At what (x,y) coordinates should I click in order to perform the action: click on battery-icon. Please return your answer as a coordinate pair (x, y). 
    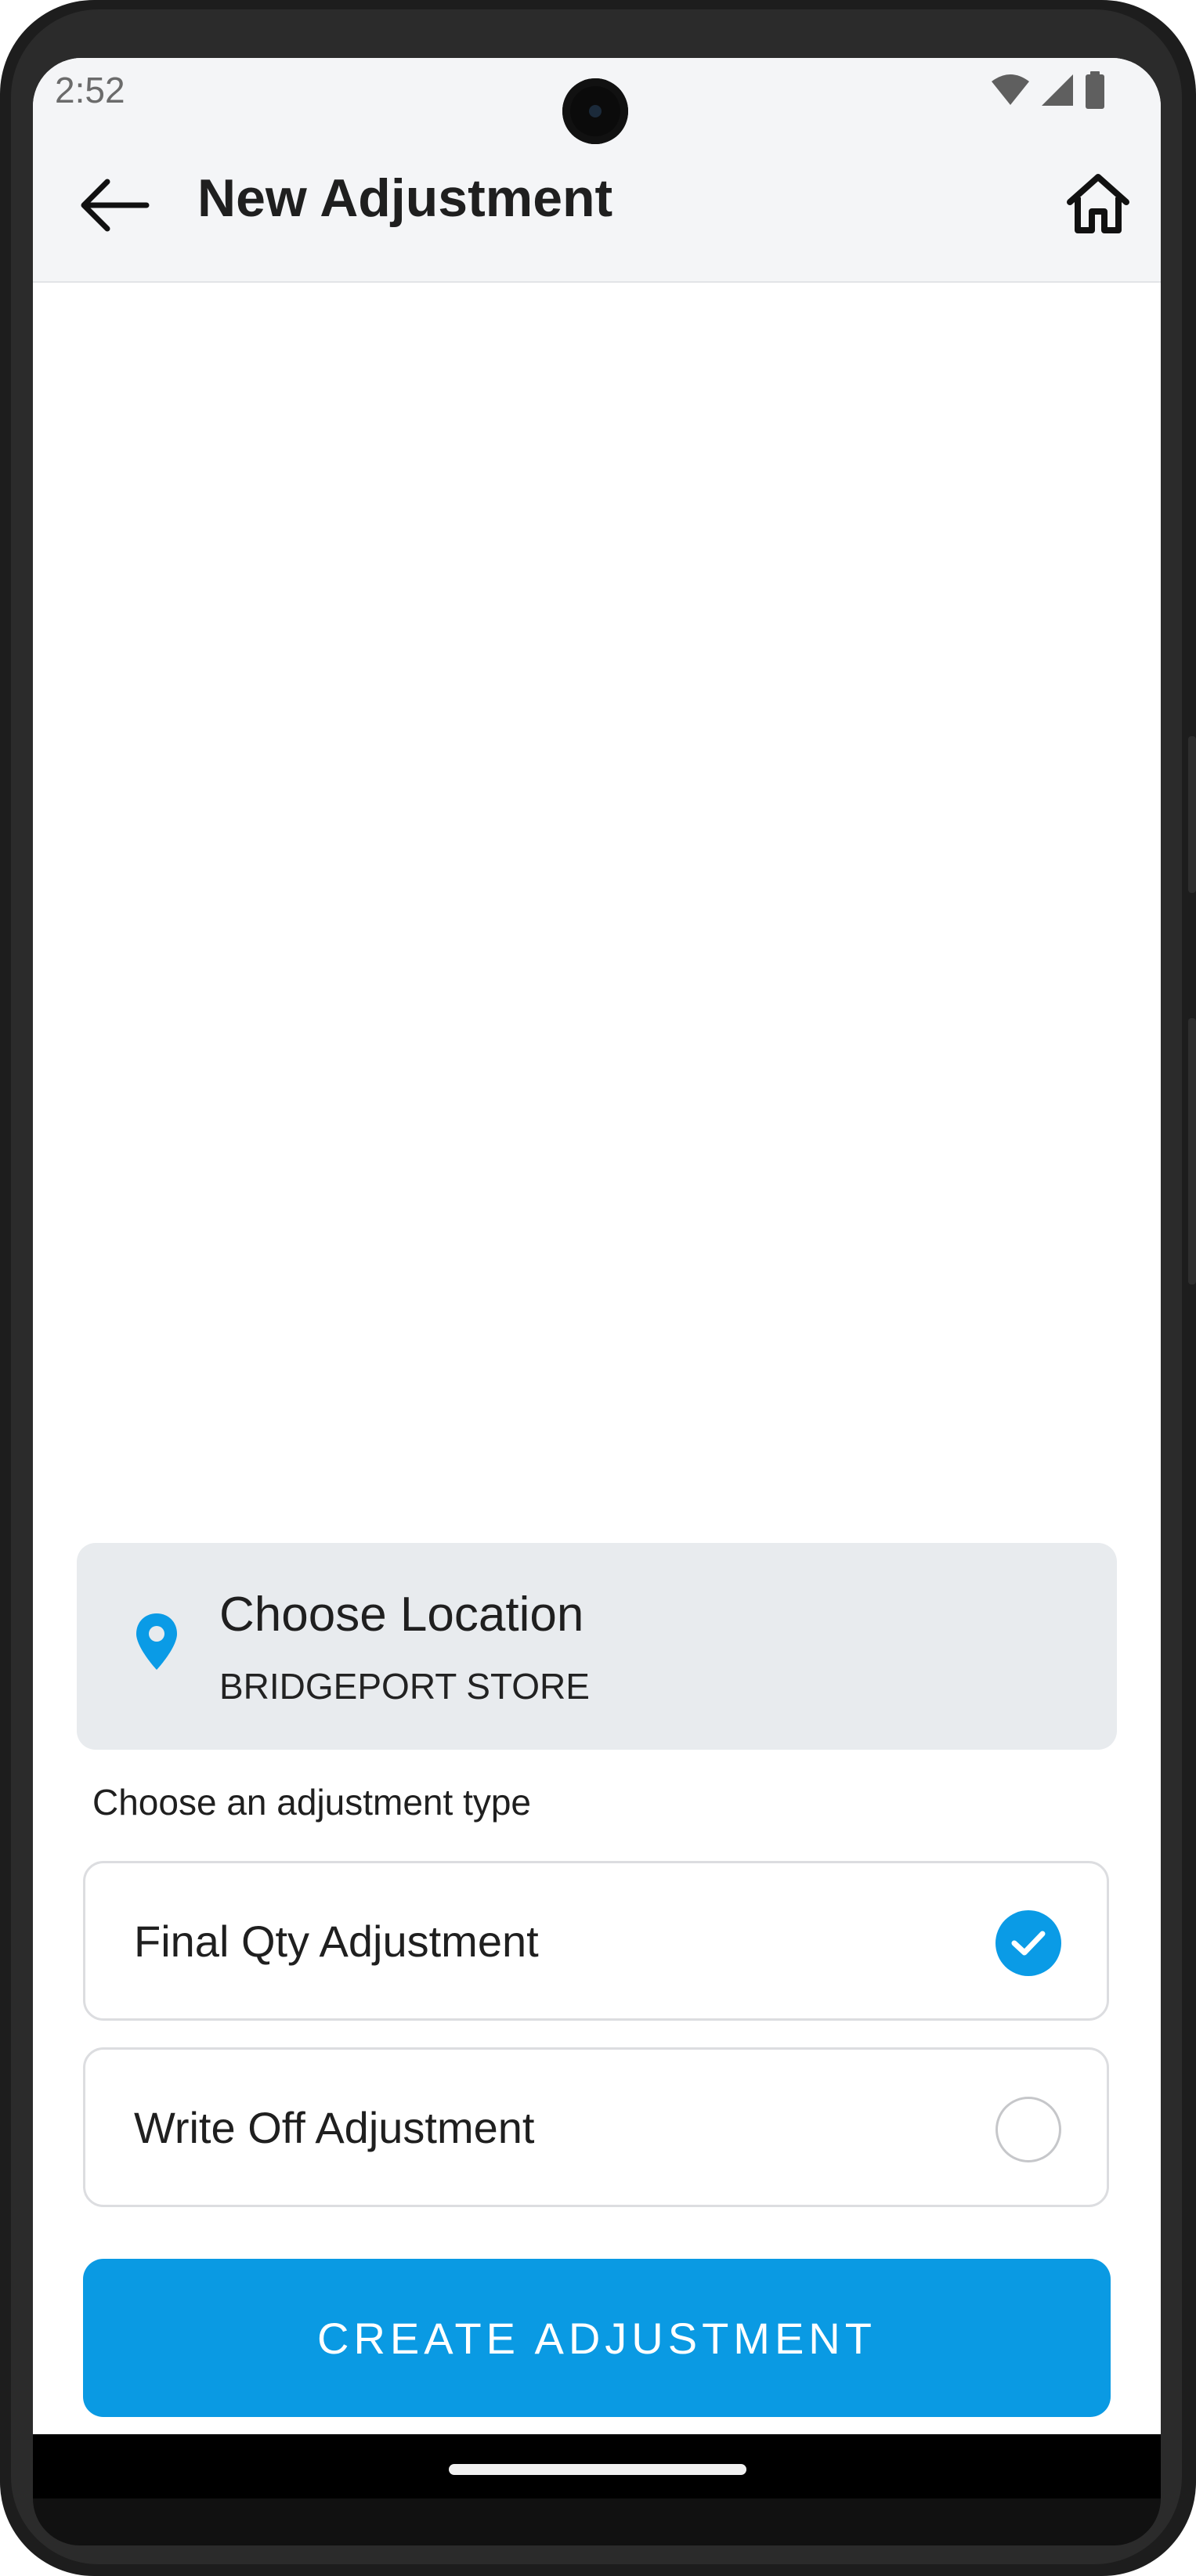
    Looking at the image, I should click on (1095, 90).